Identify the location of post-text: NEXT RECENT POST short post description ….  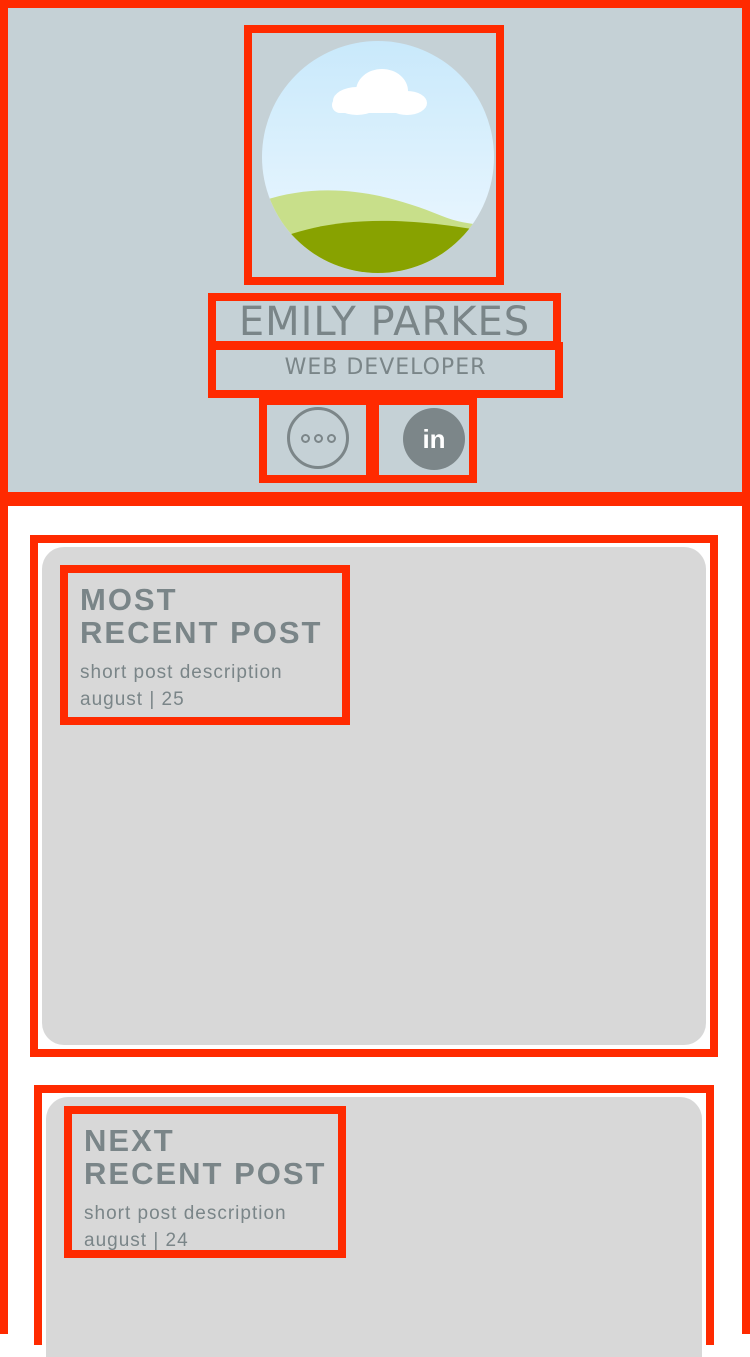
(205, 1189).